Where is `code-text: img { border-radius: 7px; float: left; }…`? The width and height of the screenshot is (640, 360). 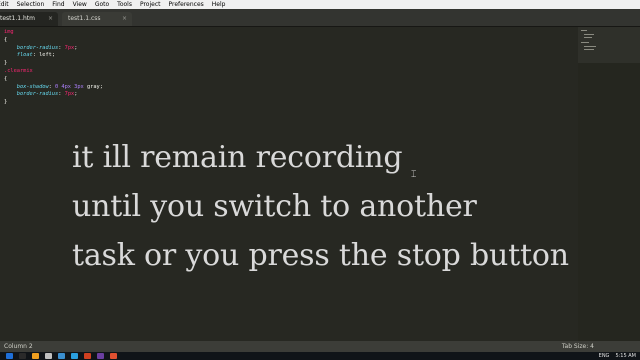
code-text: img { border-radius: 7px; float: left; }… is located at coordinates (53, 67).